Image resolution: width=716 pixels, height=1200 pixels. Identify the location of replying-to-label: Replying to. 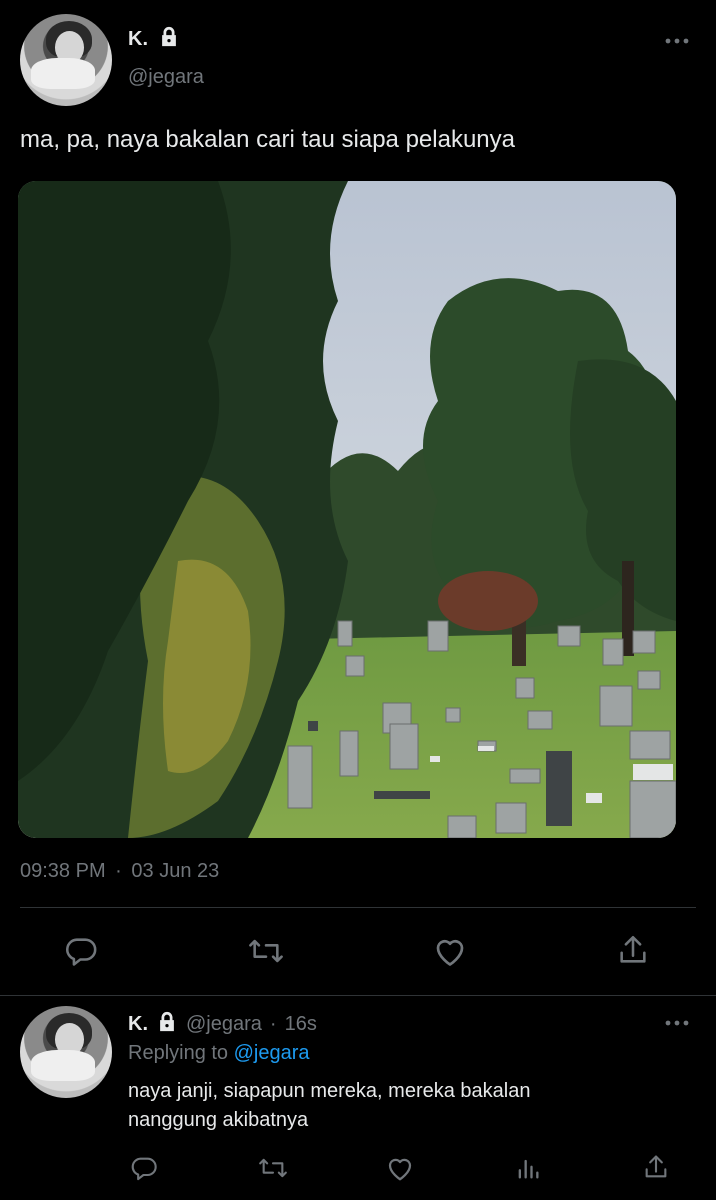
(178, 1053).